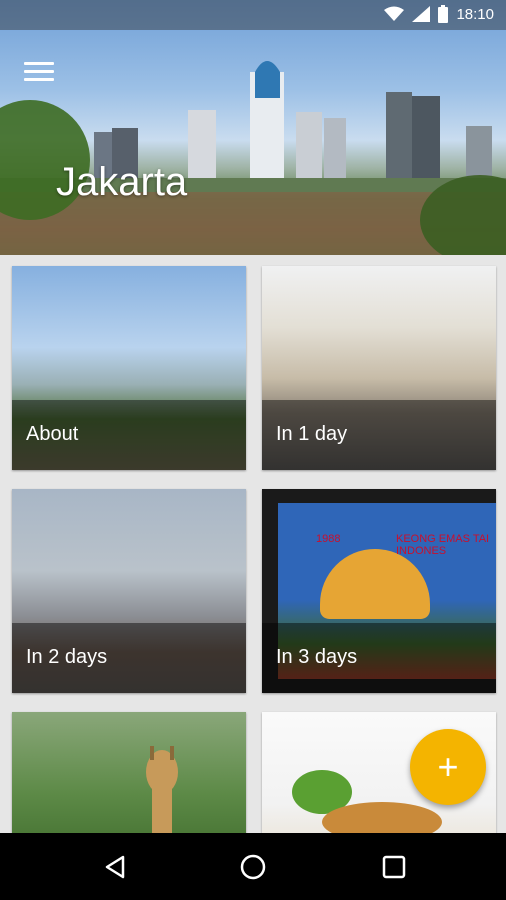  Describe the element at coordinates (129, 591) in the screenshot. I see `card-in-2-days: In 2 days` at that location.